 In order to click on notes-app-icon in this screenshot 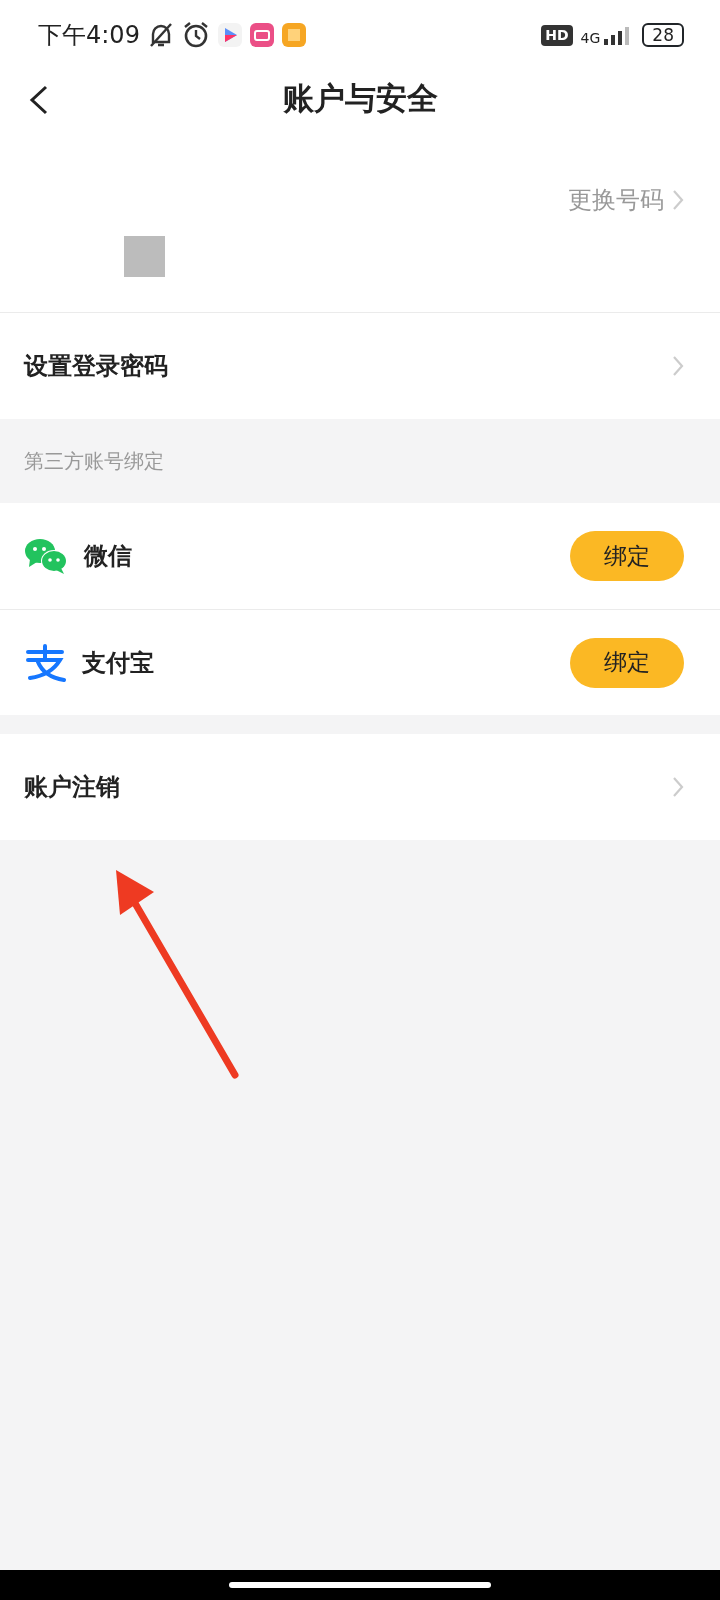, I will do `click(293, 35)`.